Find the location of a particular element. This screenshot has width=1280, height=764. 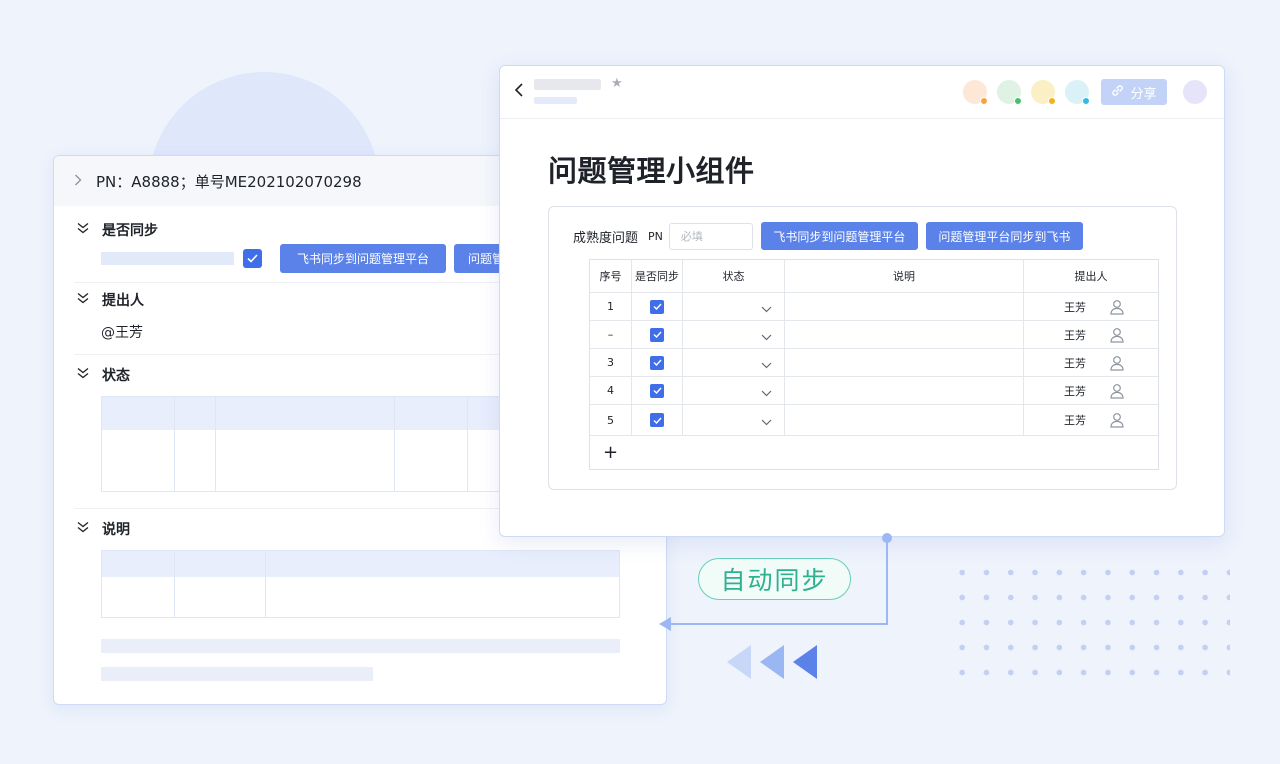

row-index: 1 is located at coordinates (611, 306).